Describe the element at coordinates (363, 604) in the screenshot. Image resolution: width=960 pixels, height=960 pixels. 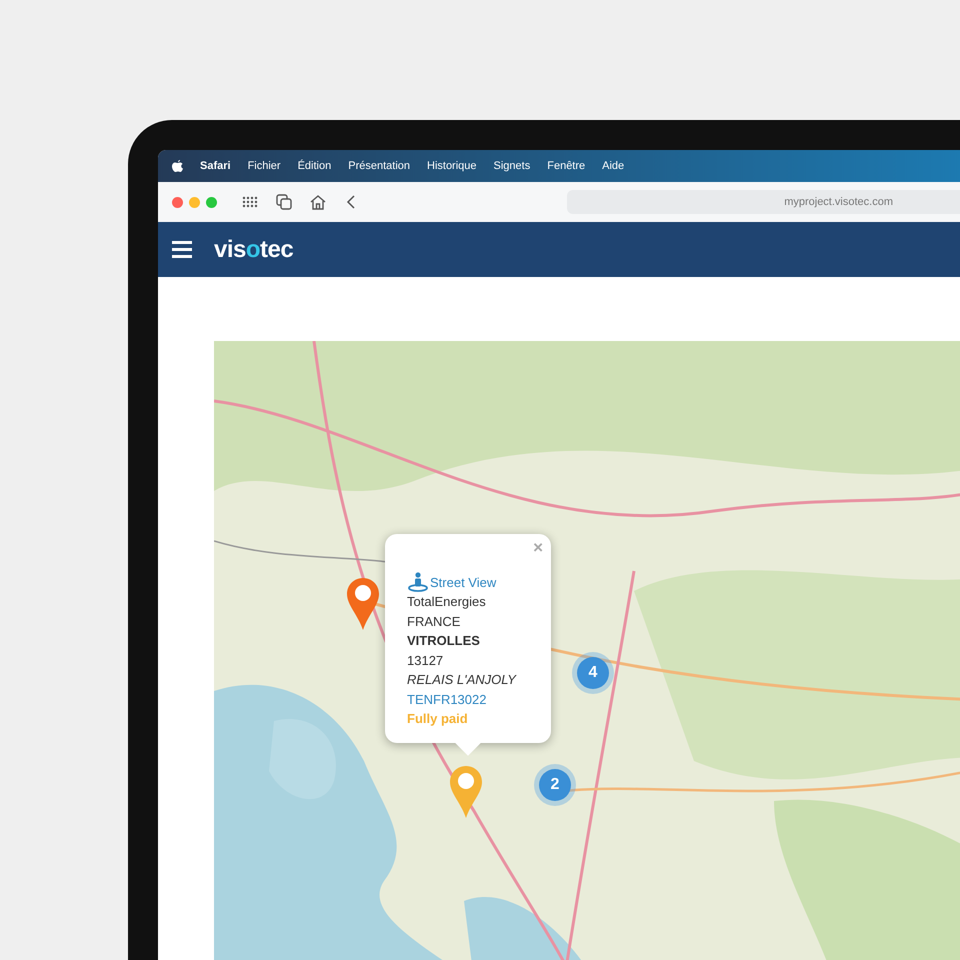
I see `map-pin-icon` at that location.